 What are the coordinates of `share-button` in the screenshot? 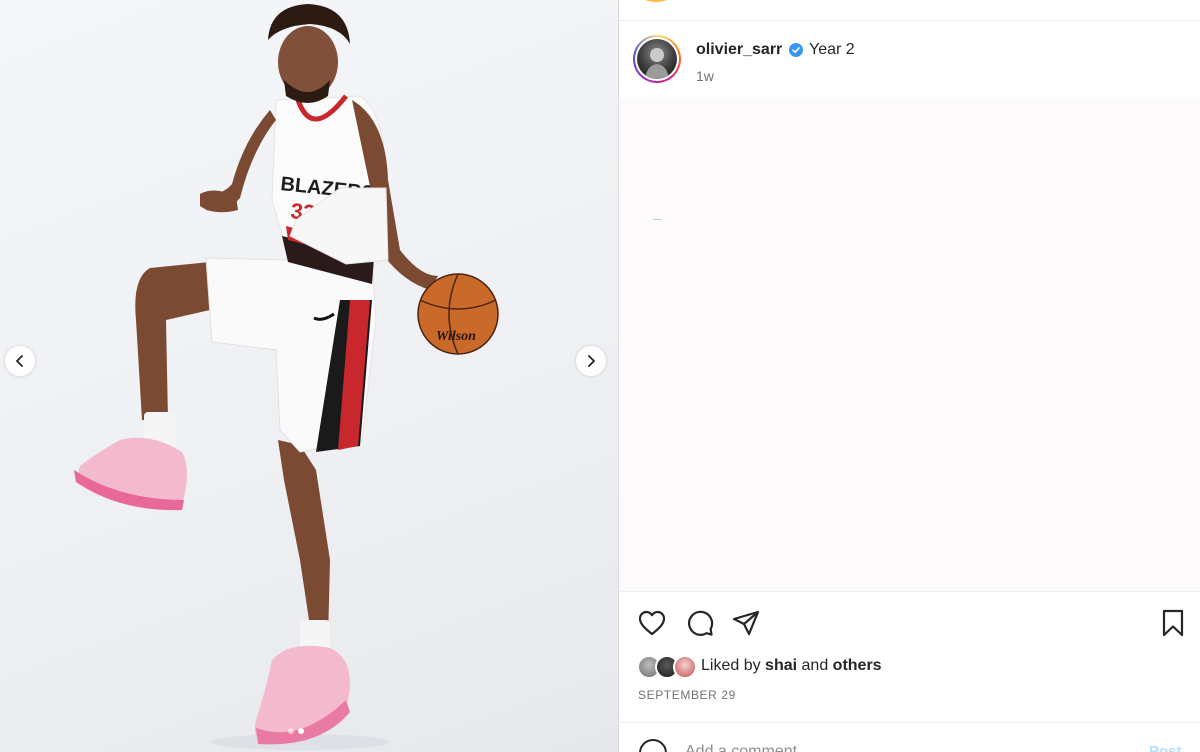 It's located at (746, 623).